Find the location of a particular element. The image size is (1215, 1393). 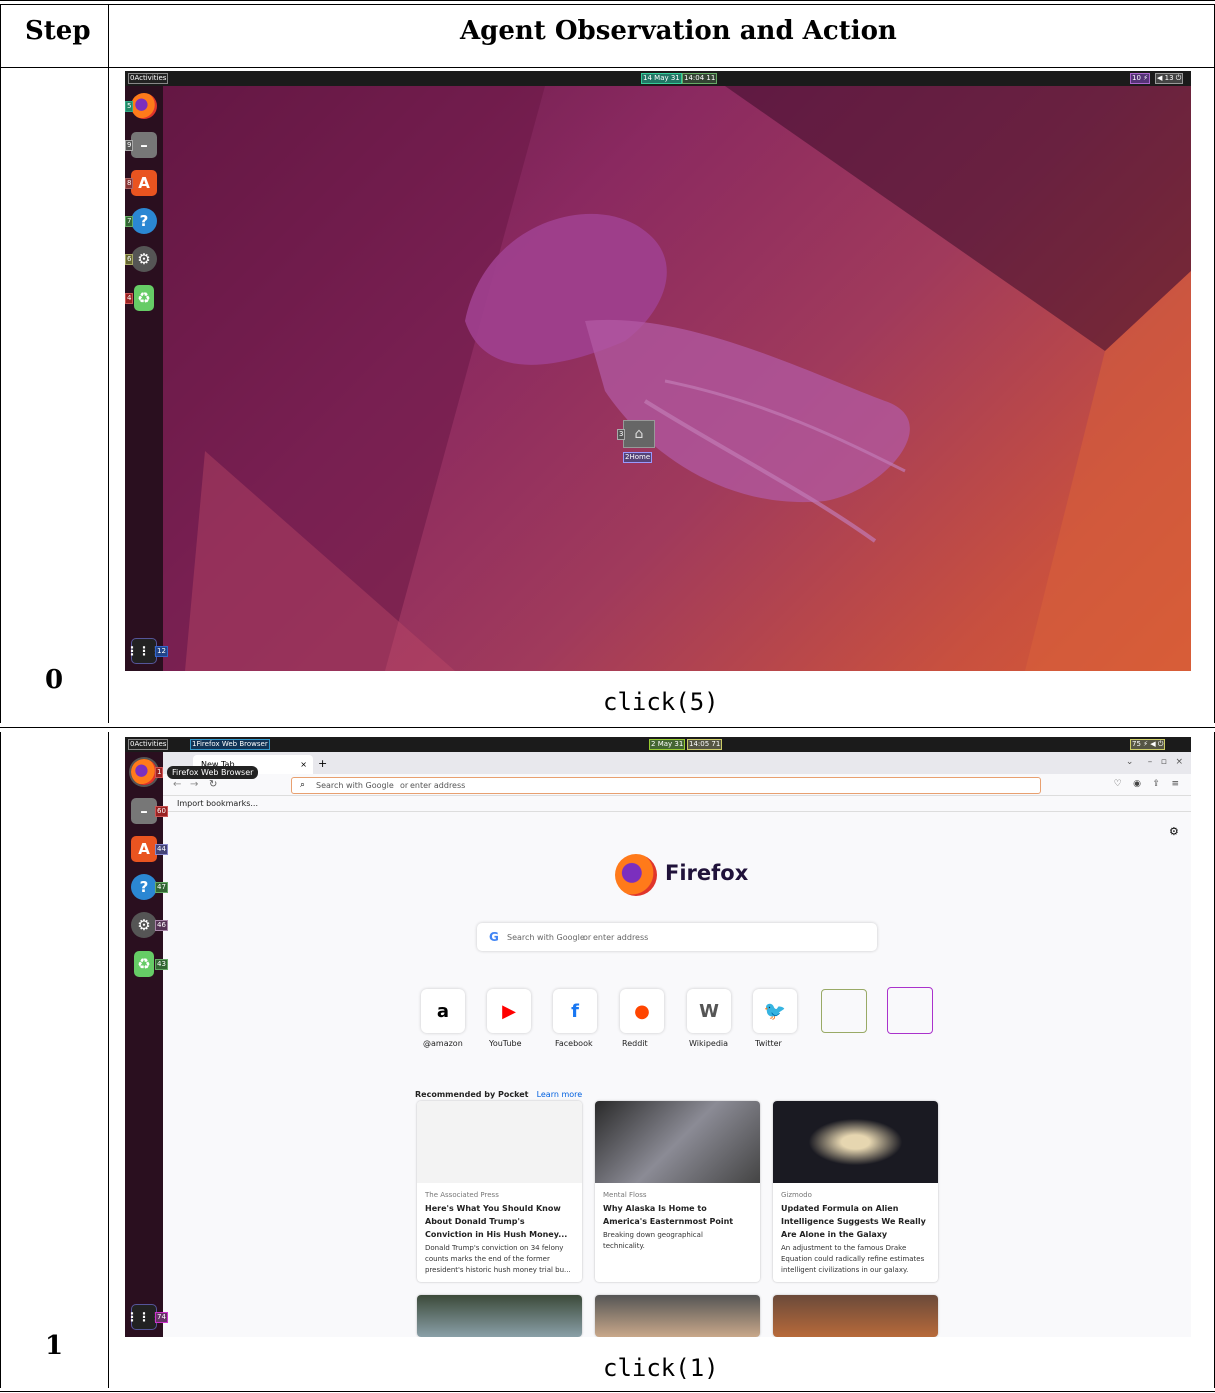

toolbar-icons: ♡ ◉ ⇪ ≡ is located at coordinates (1146, 784).